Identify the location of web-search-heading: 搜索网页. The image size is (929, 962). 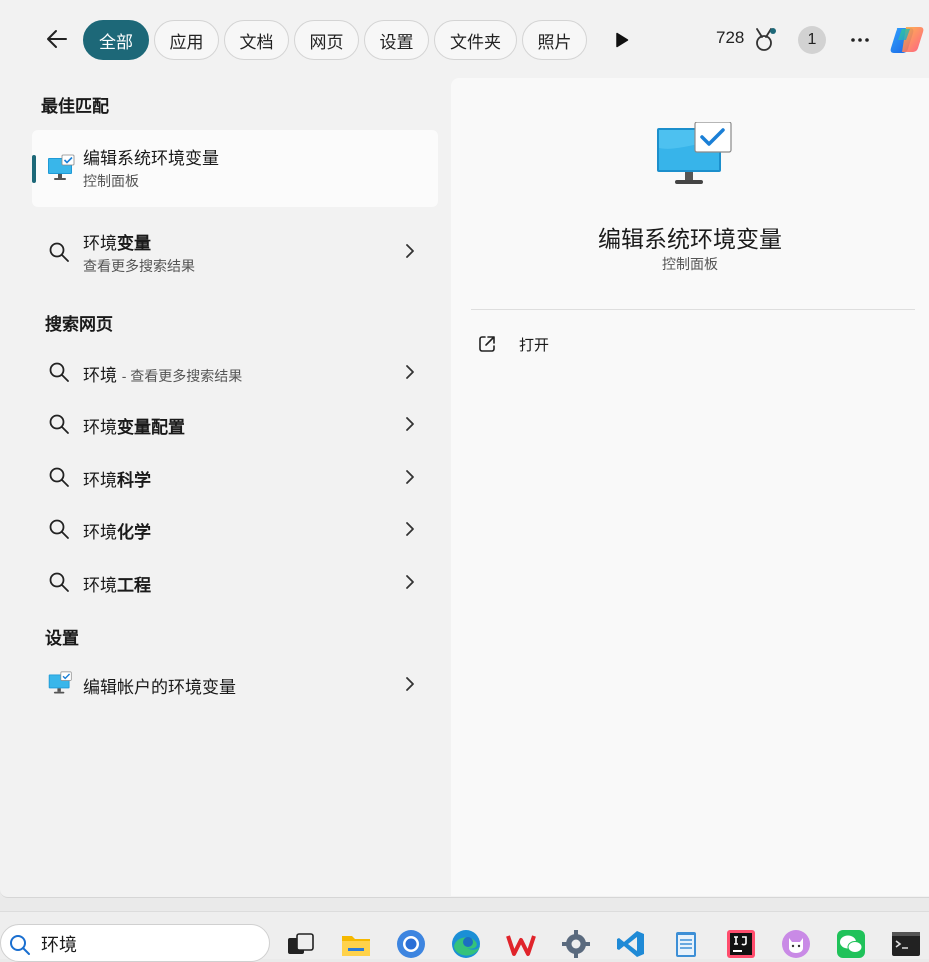
(79, 324).